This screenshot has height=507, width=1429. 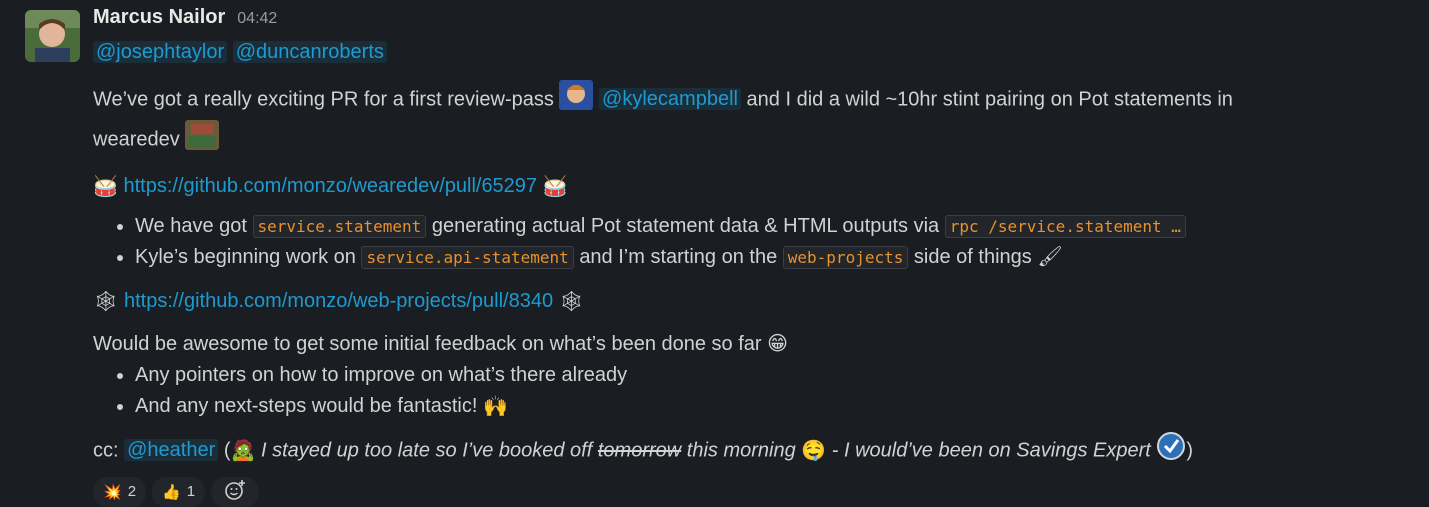 I want to click on avatar, so click(x=52, y=36).